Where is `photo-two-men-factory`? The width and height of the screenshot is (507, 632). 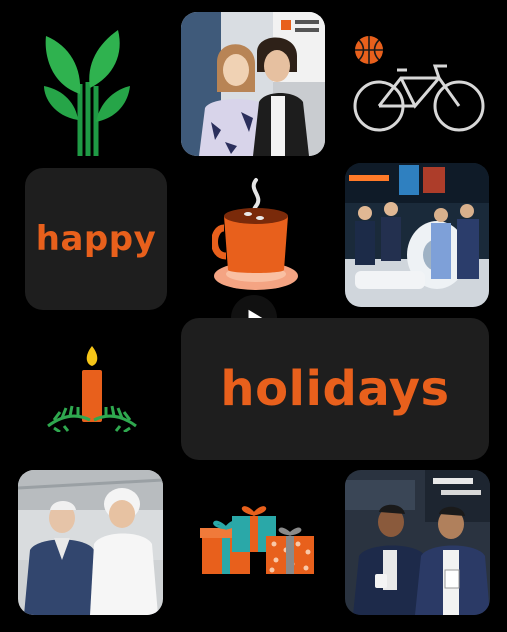
photo-two-men-factory is located at coordinates (90, 542).